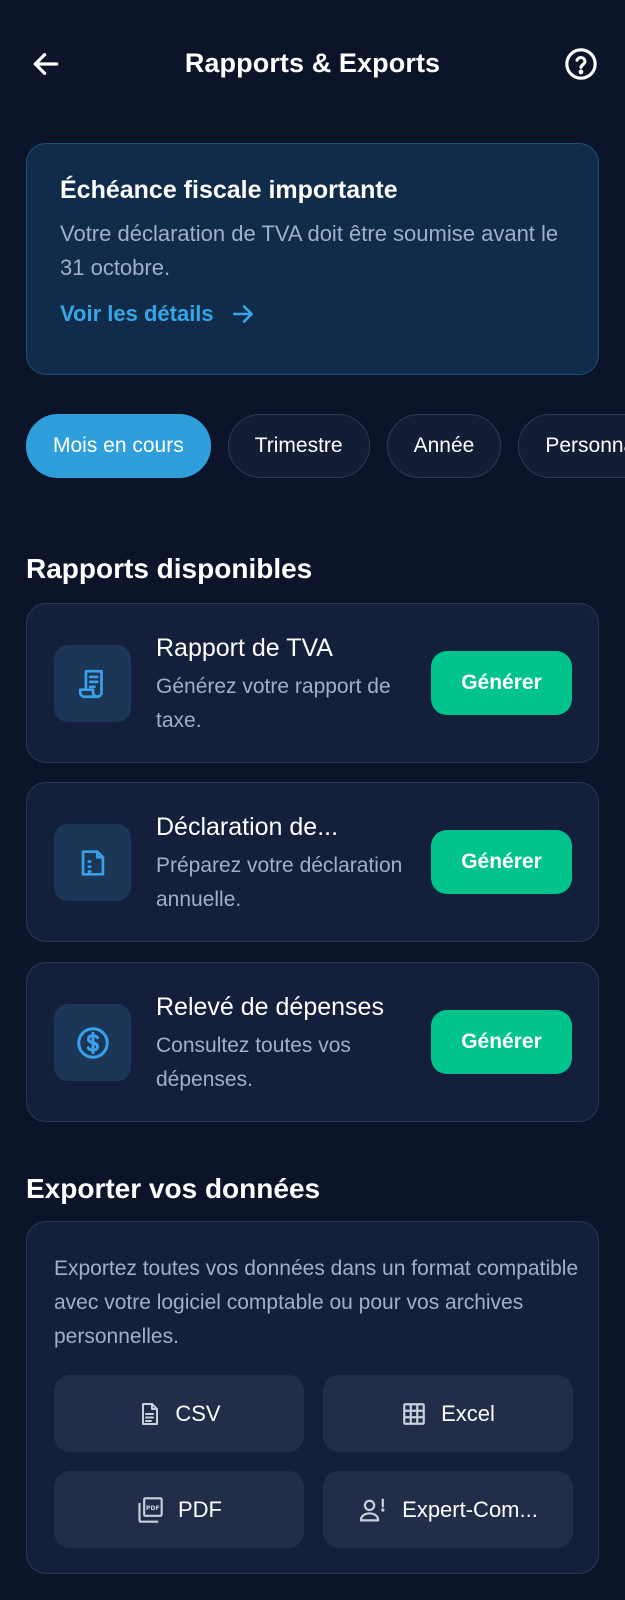 The width and height of the screenshot is (625, 1600). What do you see at coordinates (468, 1413) in the screenshot?
I see `export-excel-label: Excel` at bounding box center [468, 1413].